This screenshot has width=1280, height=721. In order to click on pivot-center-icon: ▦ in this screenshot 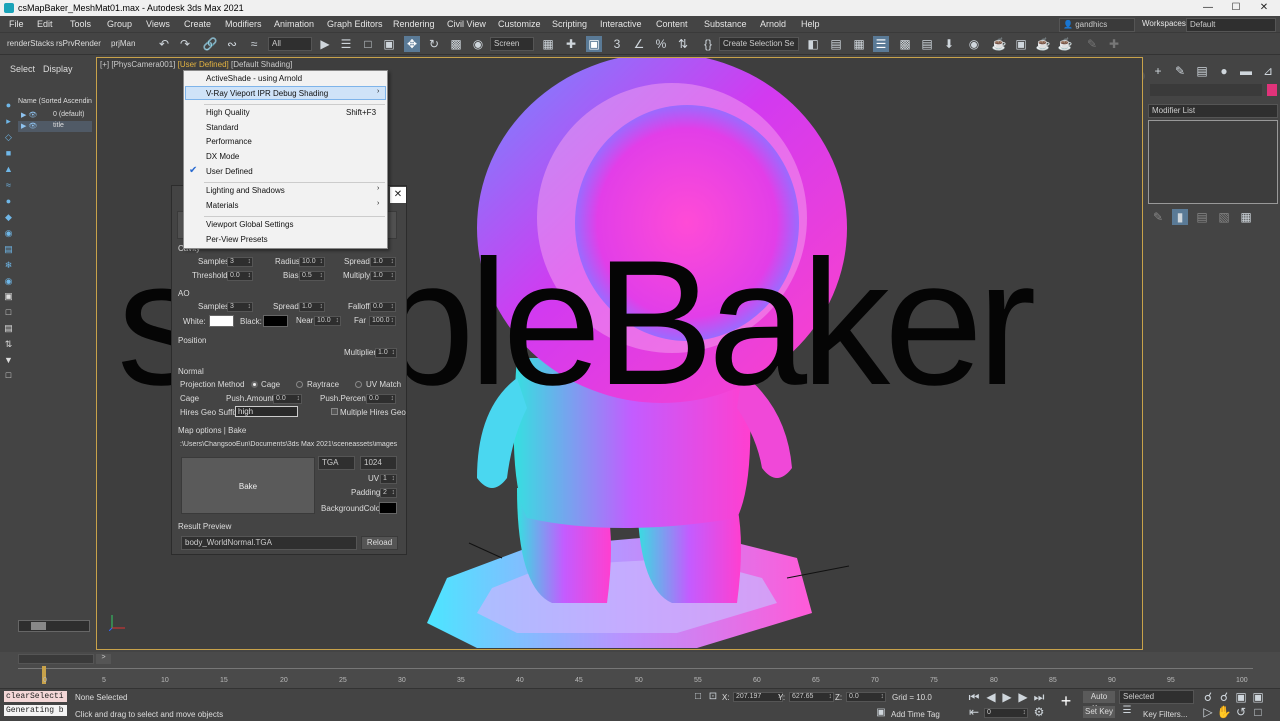, I will do `click(548, 44)`.